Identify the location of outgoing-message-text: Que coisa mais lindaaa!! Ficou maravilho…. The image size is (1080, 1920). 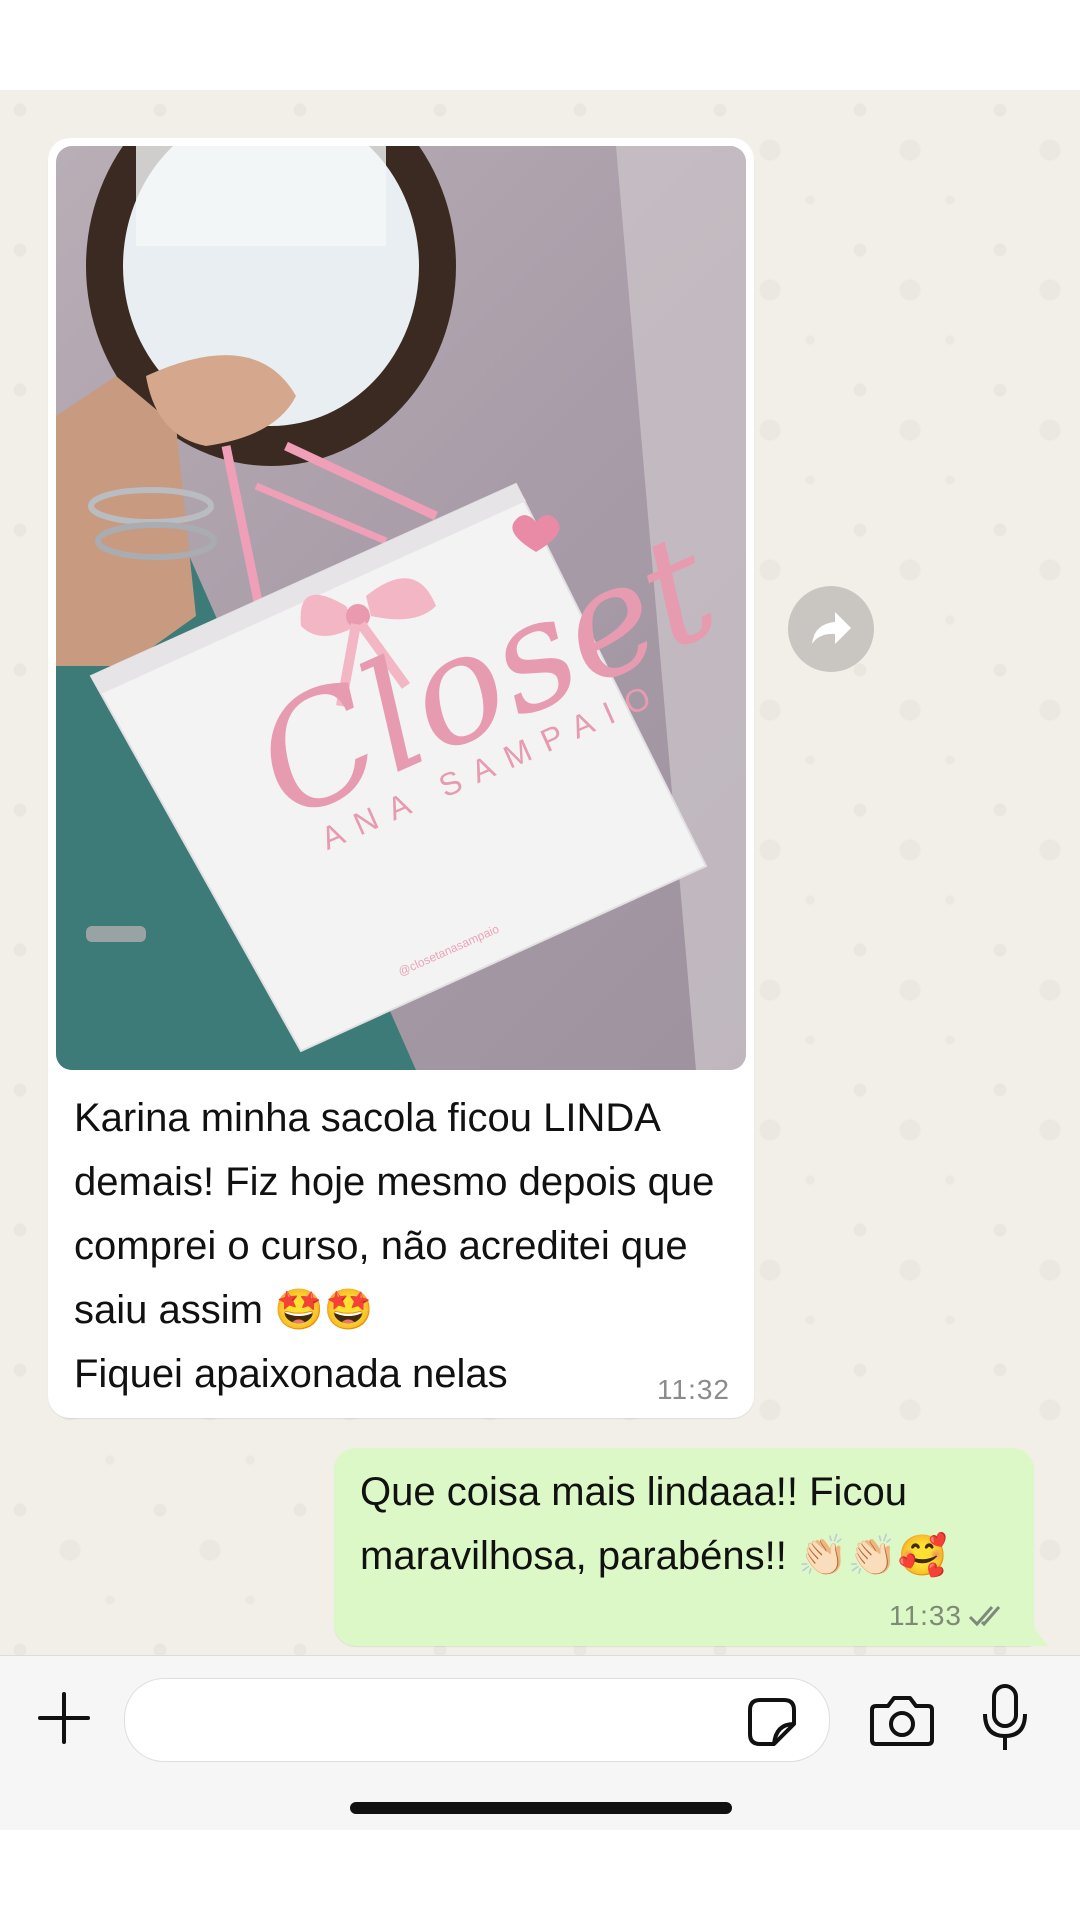
(654, 1524).